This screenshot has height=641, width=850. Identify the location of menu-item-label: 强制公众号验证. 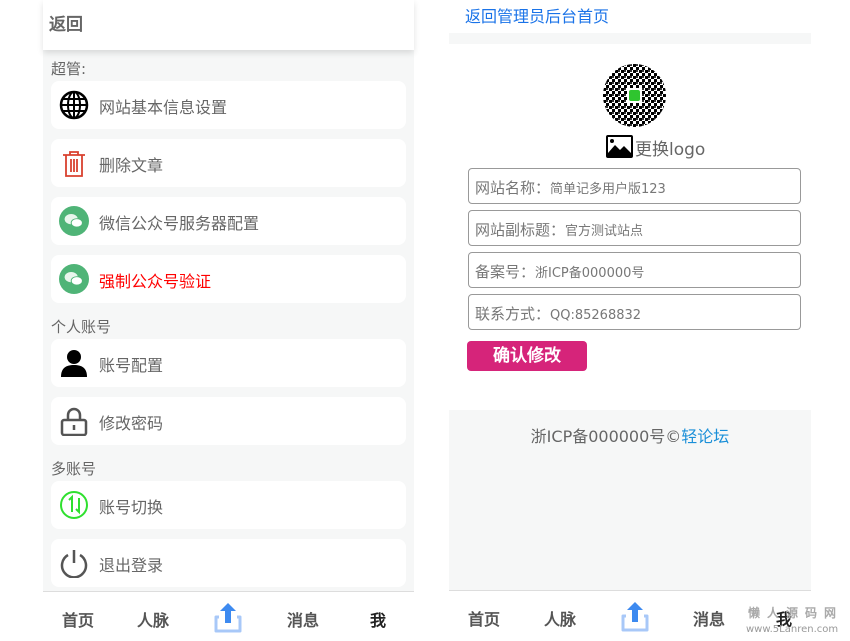
(155, 281).